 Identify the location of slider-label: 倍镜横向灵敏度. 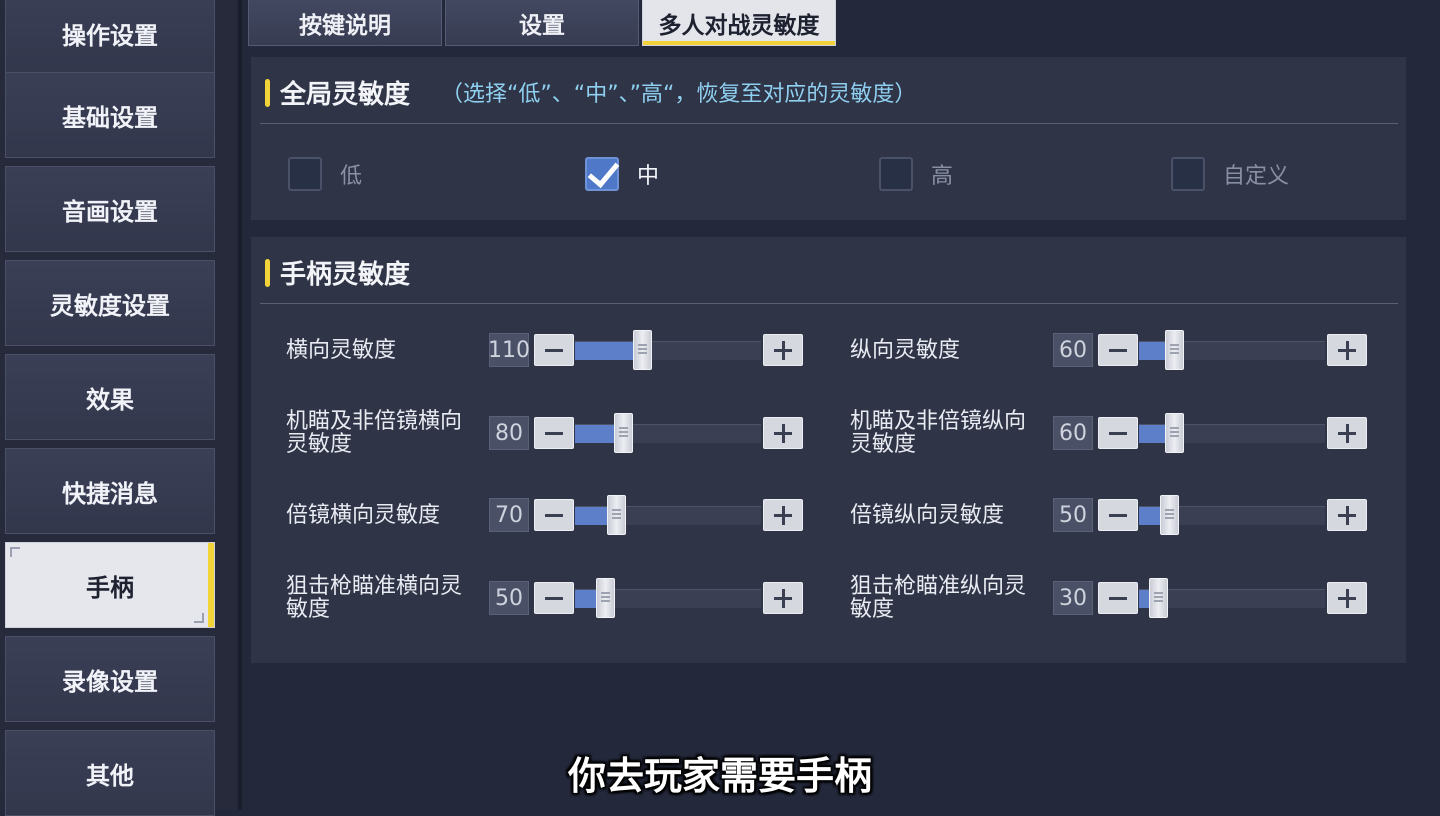
(363, 515).